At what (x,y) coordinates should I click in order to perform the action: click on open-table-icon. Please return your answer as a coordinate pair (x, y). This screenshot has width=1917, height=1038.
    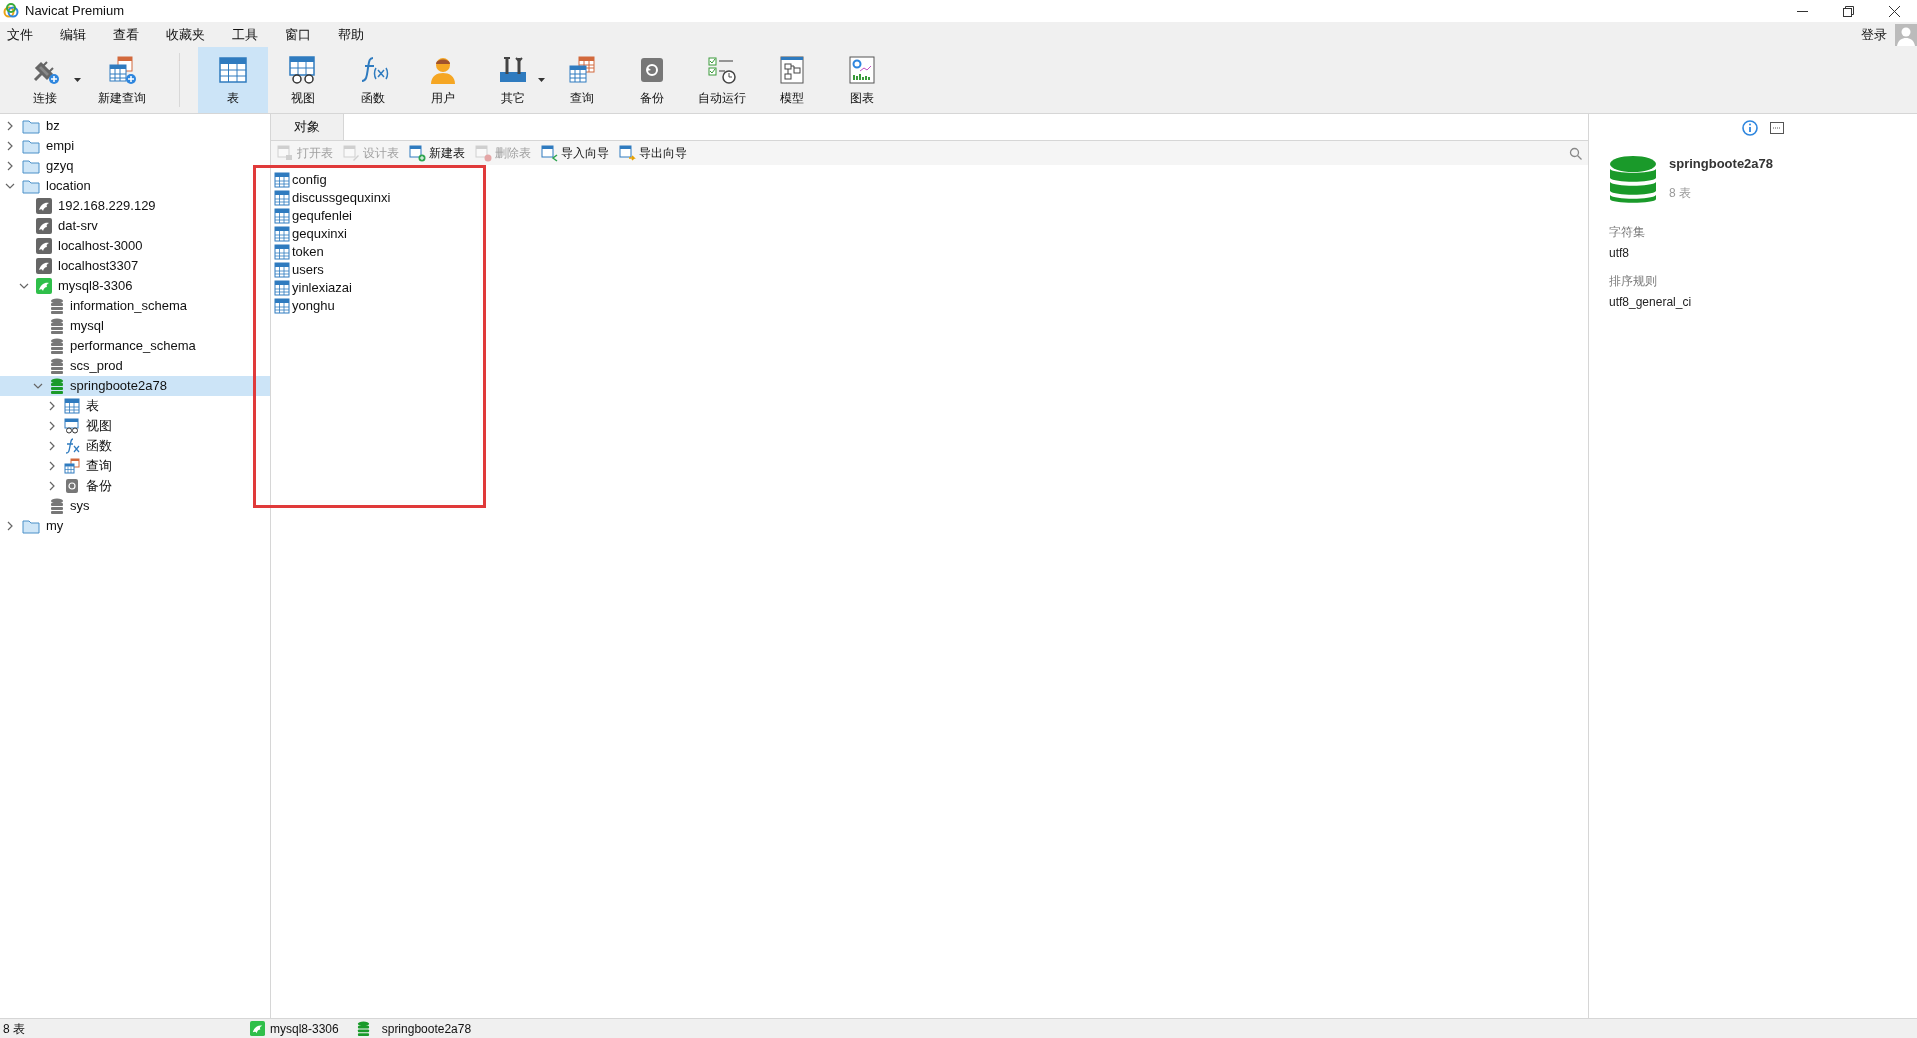
    Looking at the image, I should click on (285, 153).